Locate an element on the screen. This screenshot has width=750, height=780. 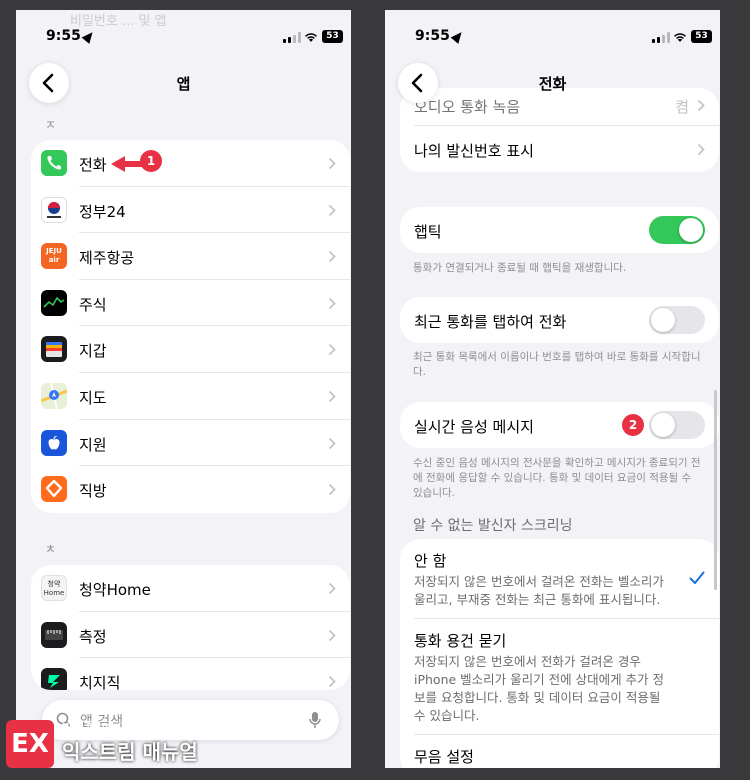
live-voicemail-group: 실시간 음성 메시지 is located at coordinates (559, 425).